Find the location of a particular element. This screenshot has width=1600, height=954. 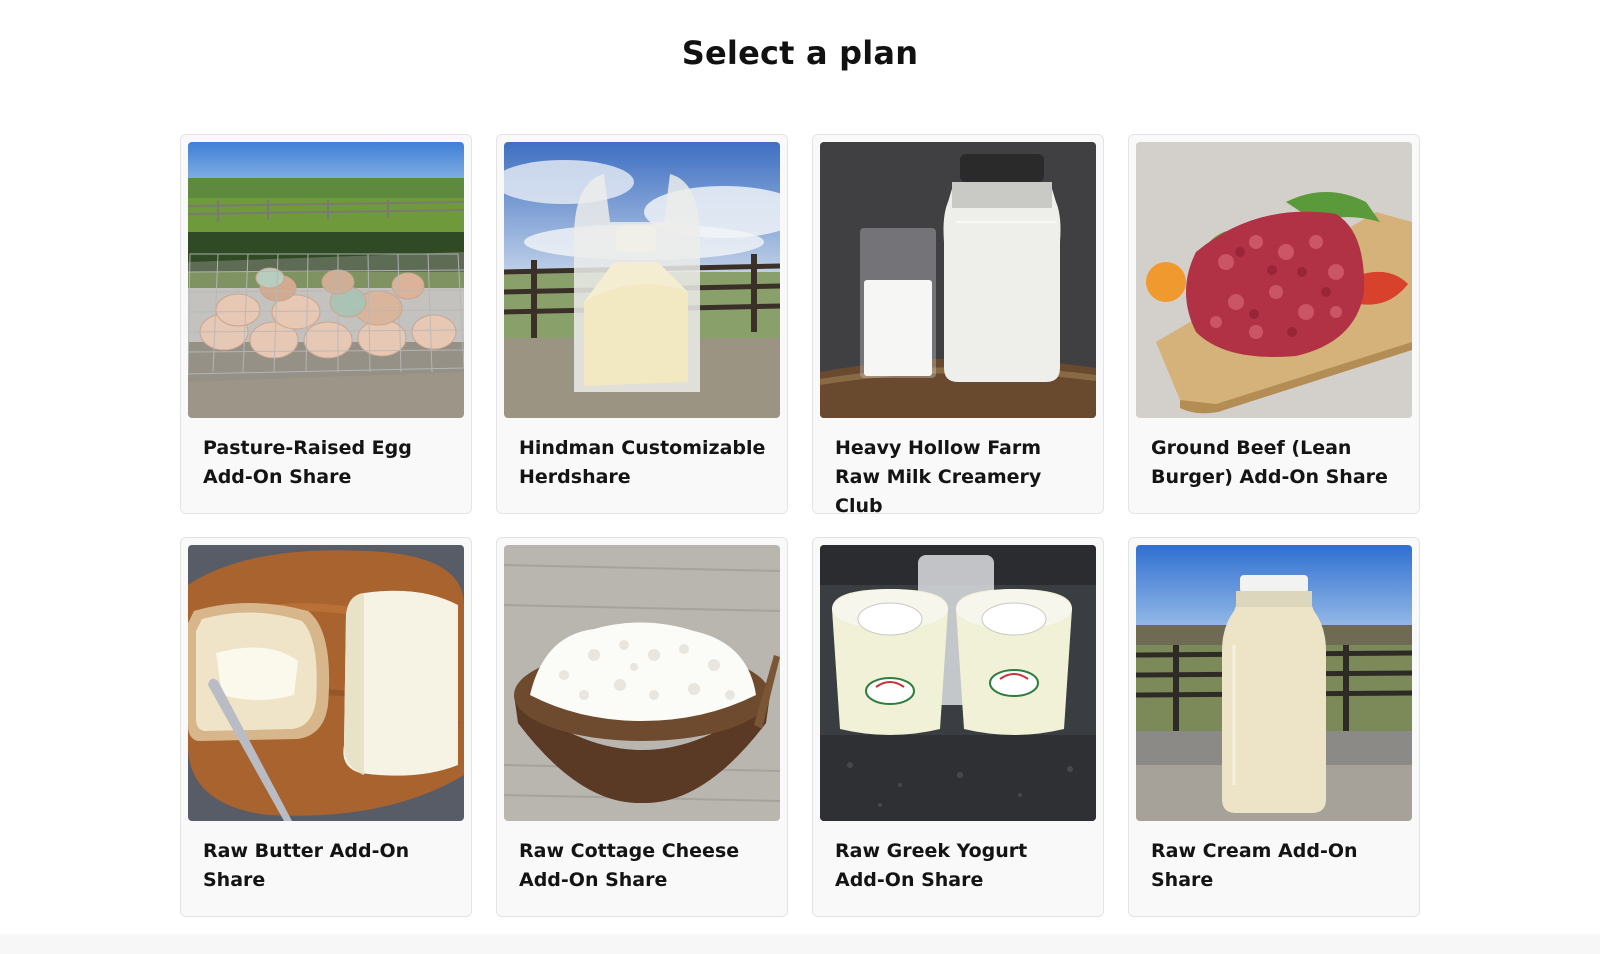

plan-card-egg: Pasture-Raised Egg Add-On Share is located at coordinates (326, 324).